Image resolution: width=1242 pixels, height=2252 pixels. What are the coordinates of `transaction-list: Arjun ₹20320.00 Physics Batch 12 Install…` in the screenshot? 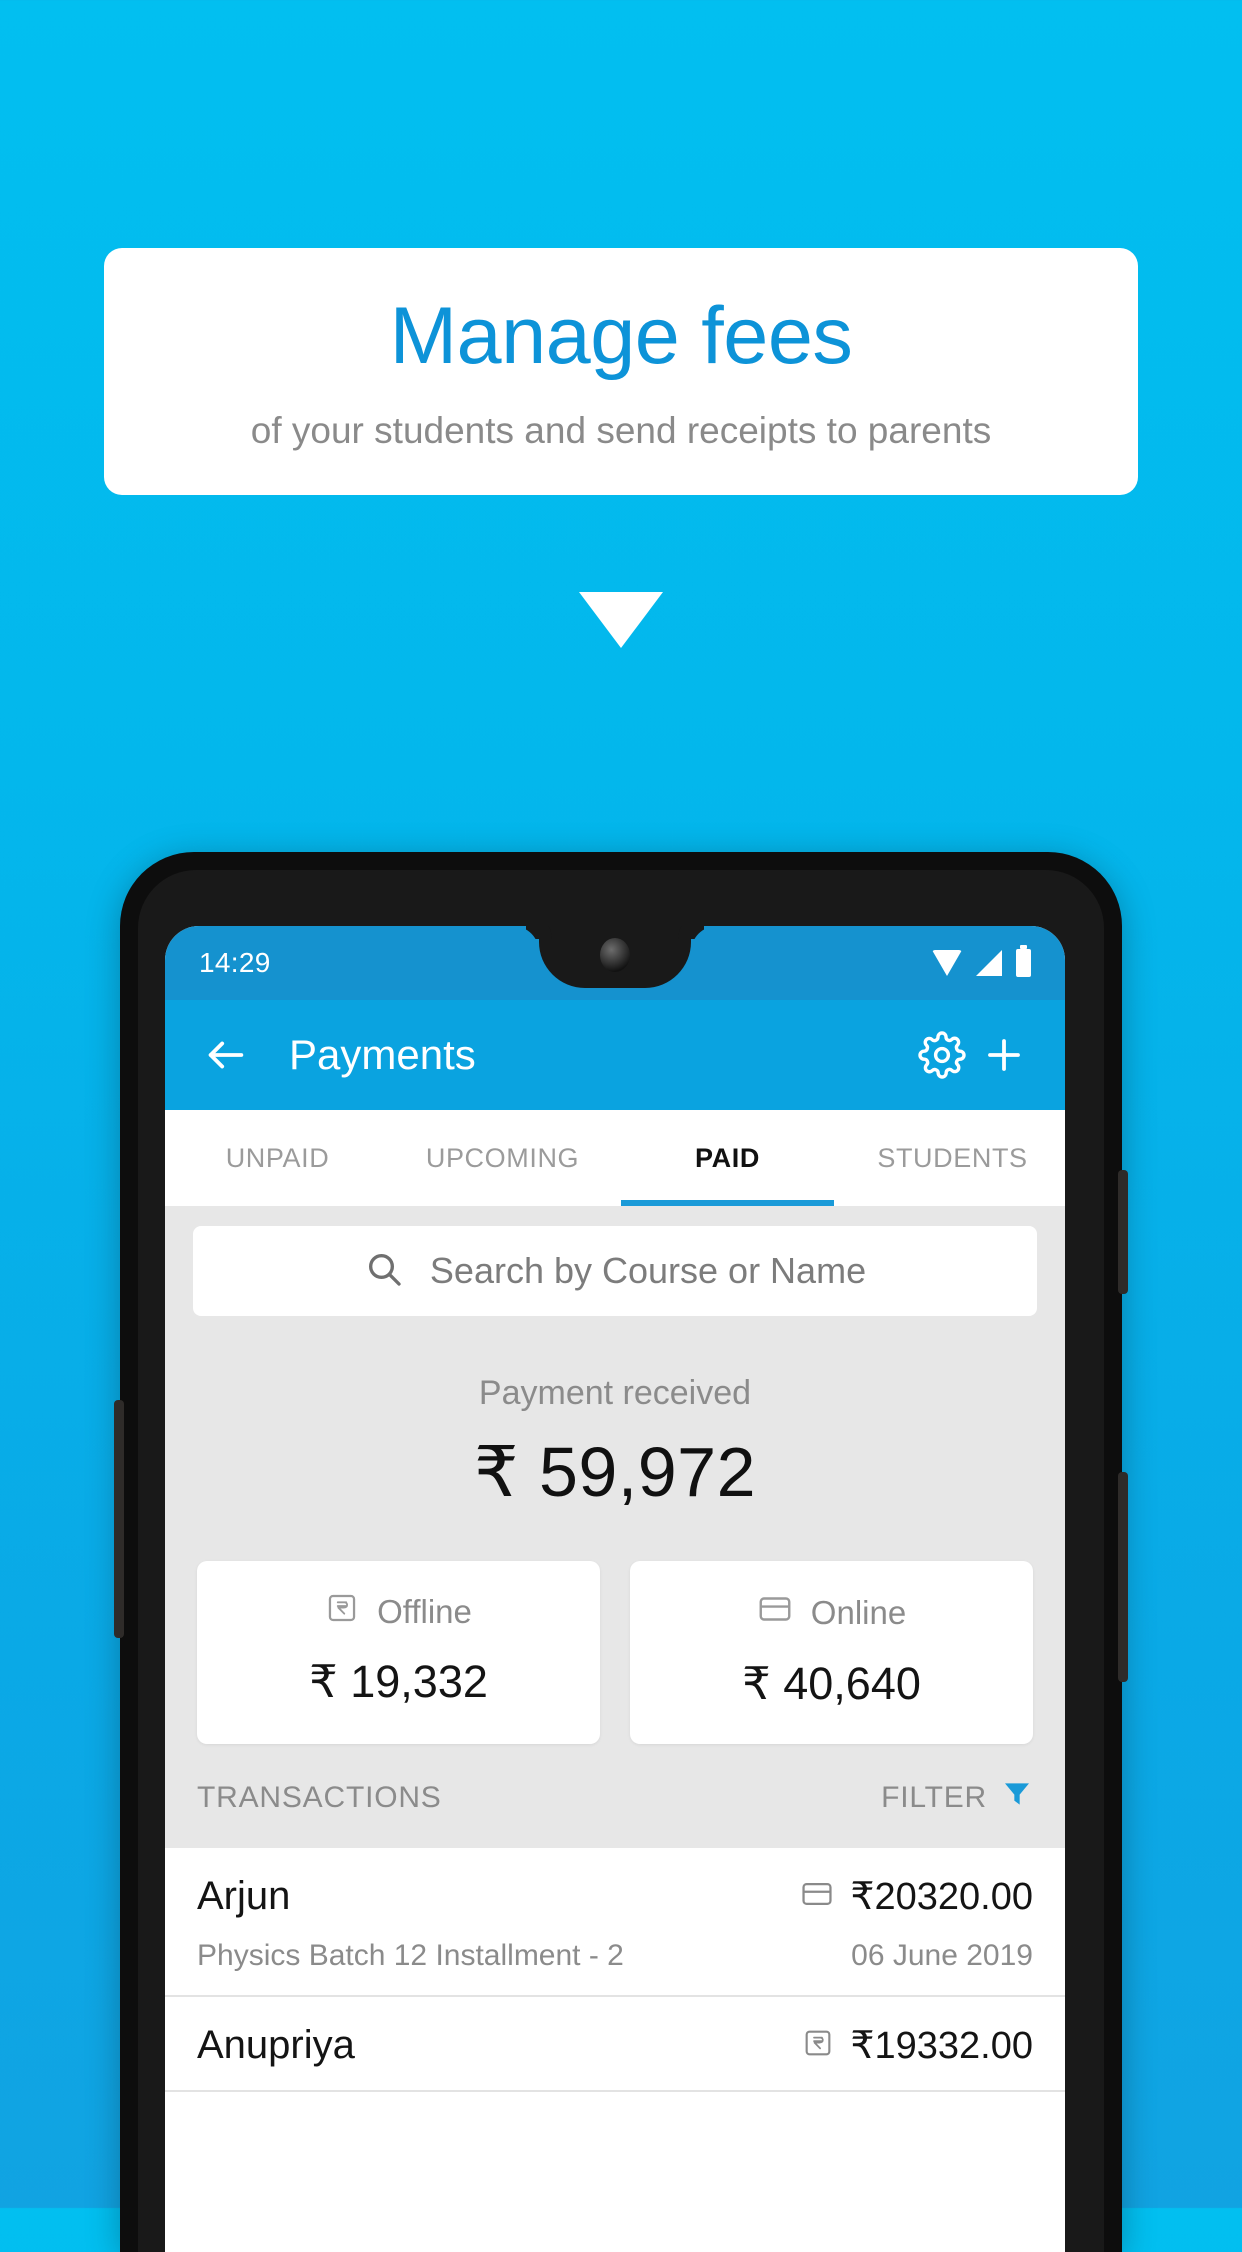 It's located at (615, 1970).